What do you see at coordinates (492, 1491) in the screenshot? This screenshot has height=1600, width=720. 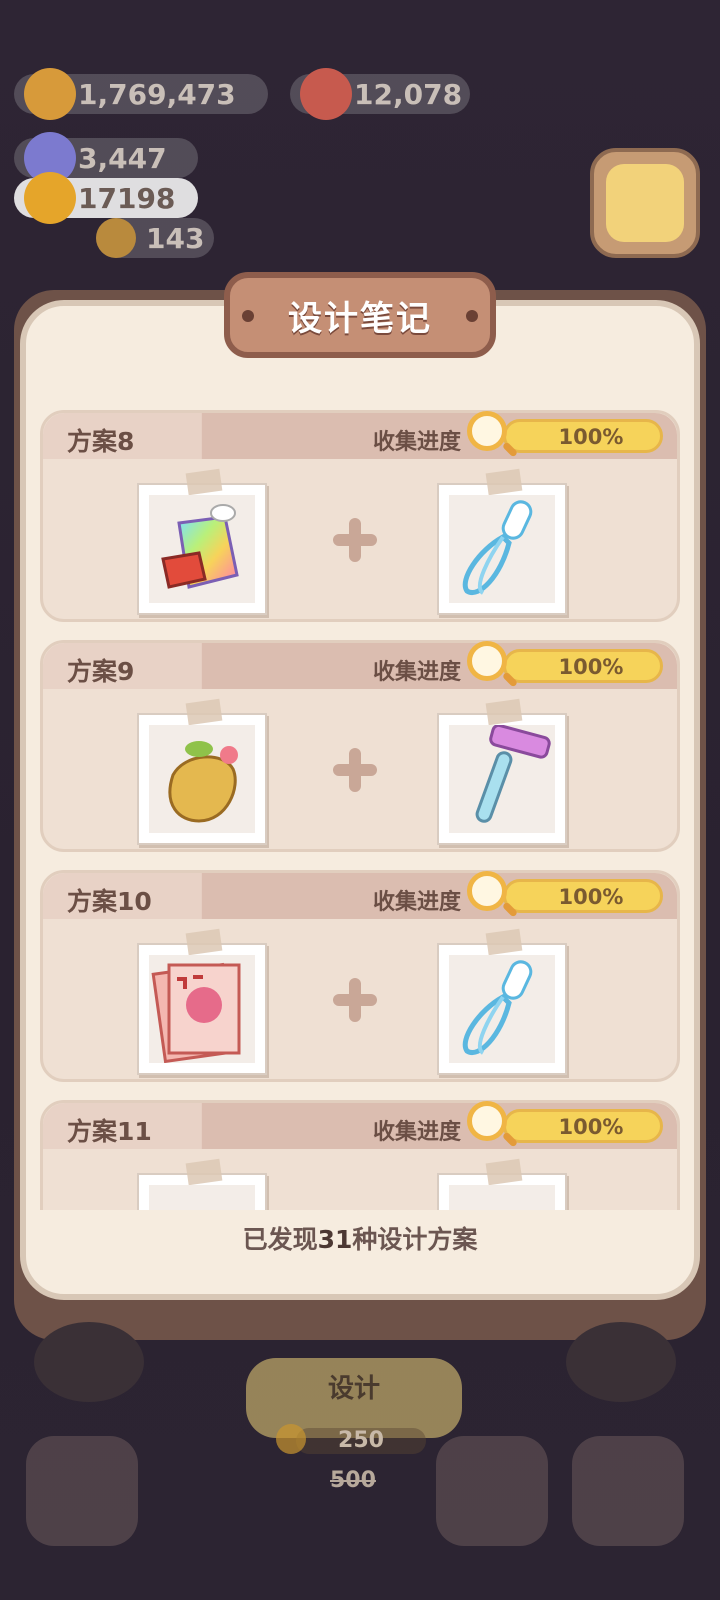 I see `pencil-tool-button` at bounding box center [492, 1491].